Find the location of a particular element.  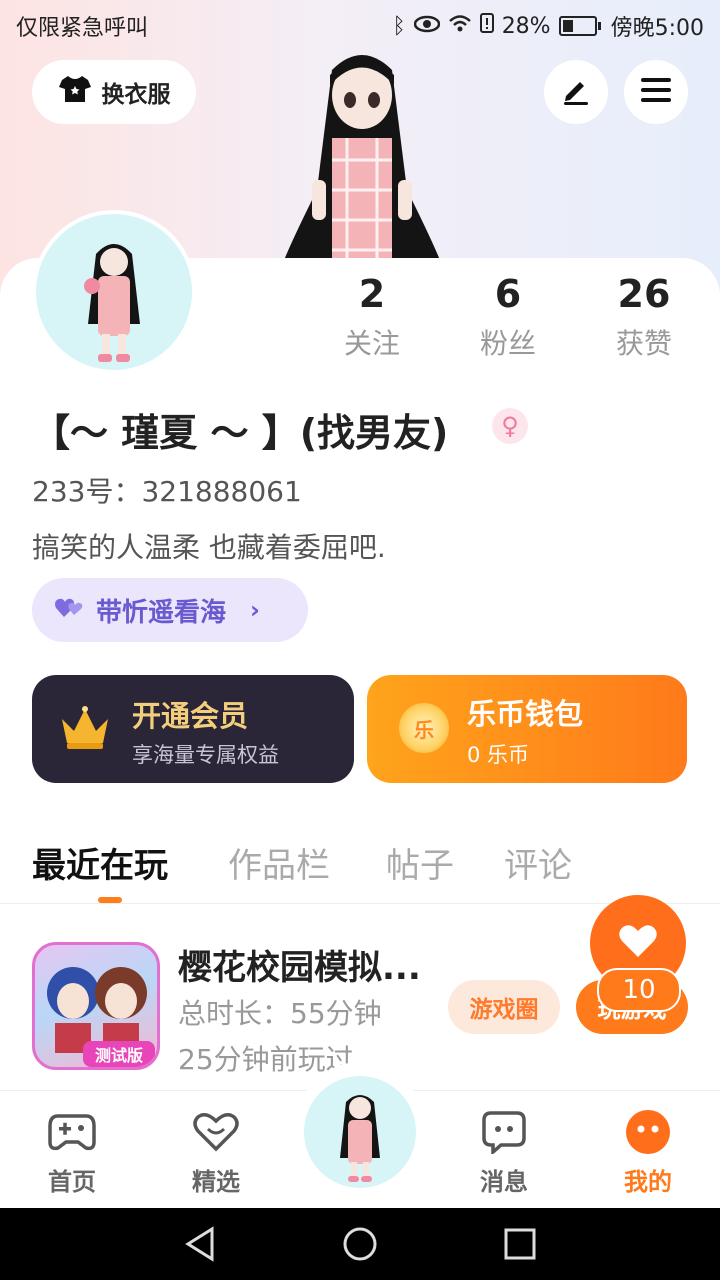

tab-works: 作品栏 is located at coordinates (279, 862).